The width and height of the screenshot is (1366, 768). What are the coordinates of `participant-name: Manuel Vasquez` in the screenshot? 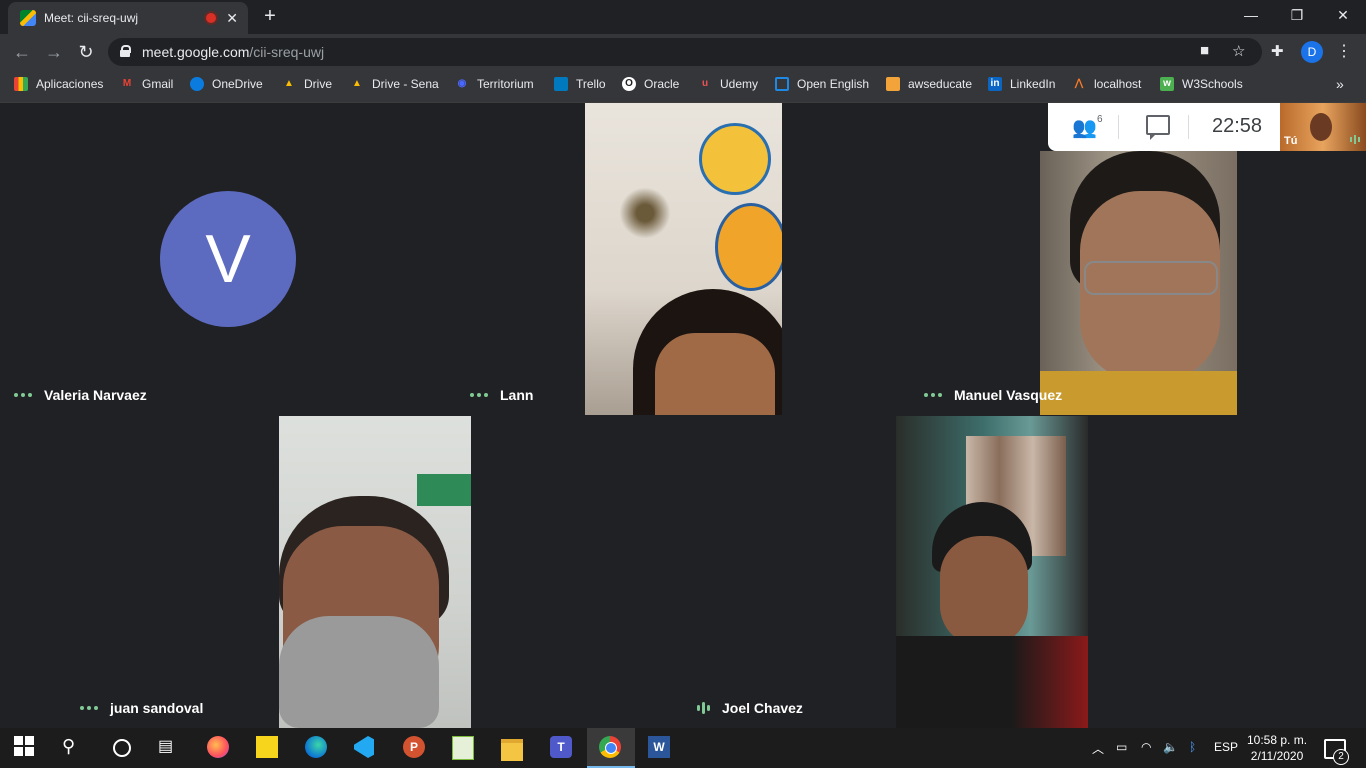 It's located at (993, 395).